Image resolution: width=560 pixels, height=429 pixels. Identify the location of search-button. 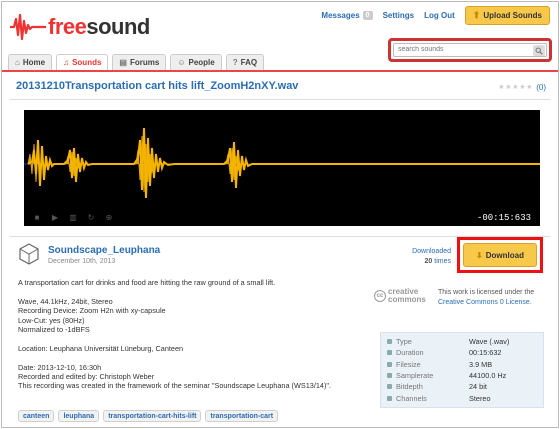
(539, 50).